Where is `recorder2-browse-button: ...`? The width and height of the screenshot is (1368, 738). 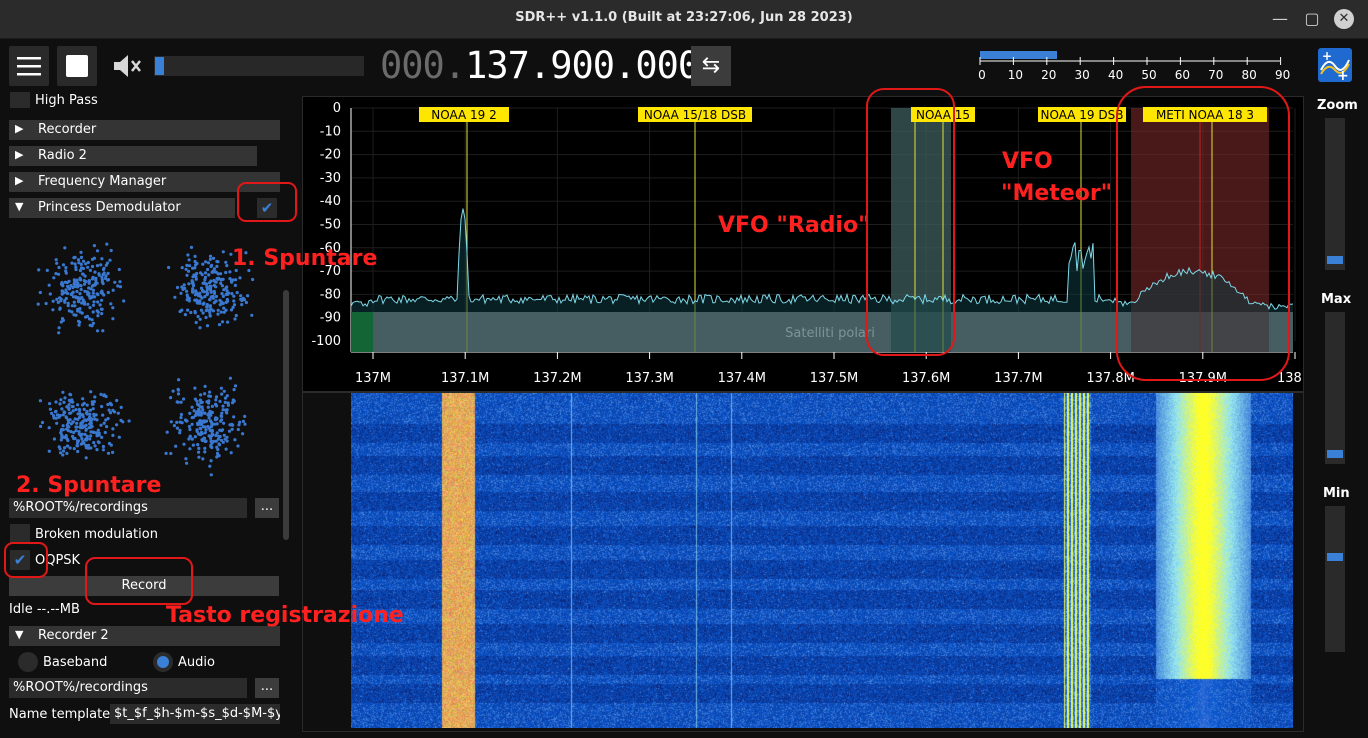
recorder2-browse-button: ... is located at coordinates (267, 688).